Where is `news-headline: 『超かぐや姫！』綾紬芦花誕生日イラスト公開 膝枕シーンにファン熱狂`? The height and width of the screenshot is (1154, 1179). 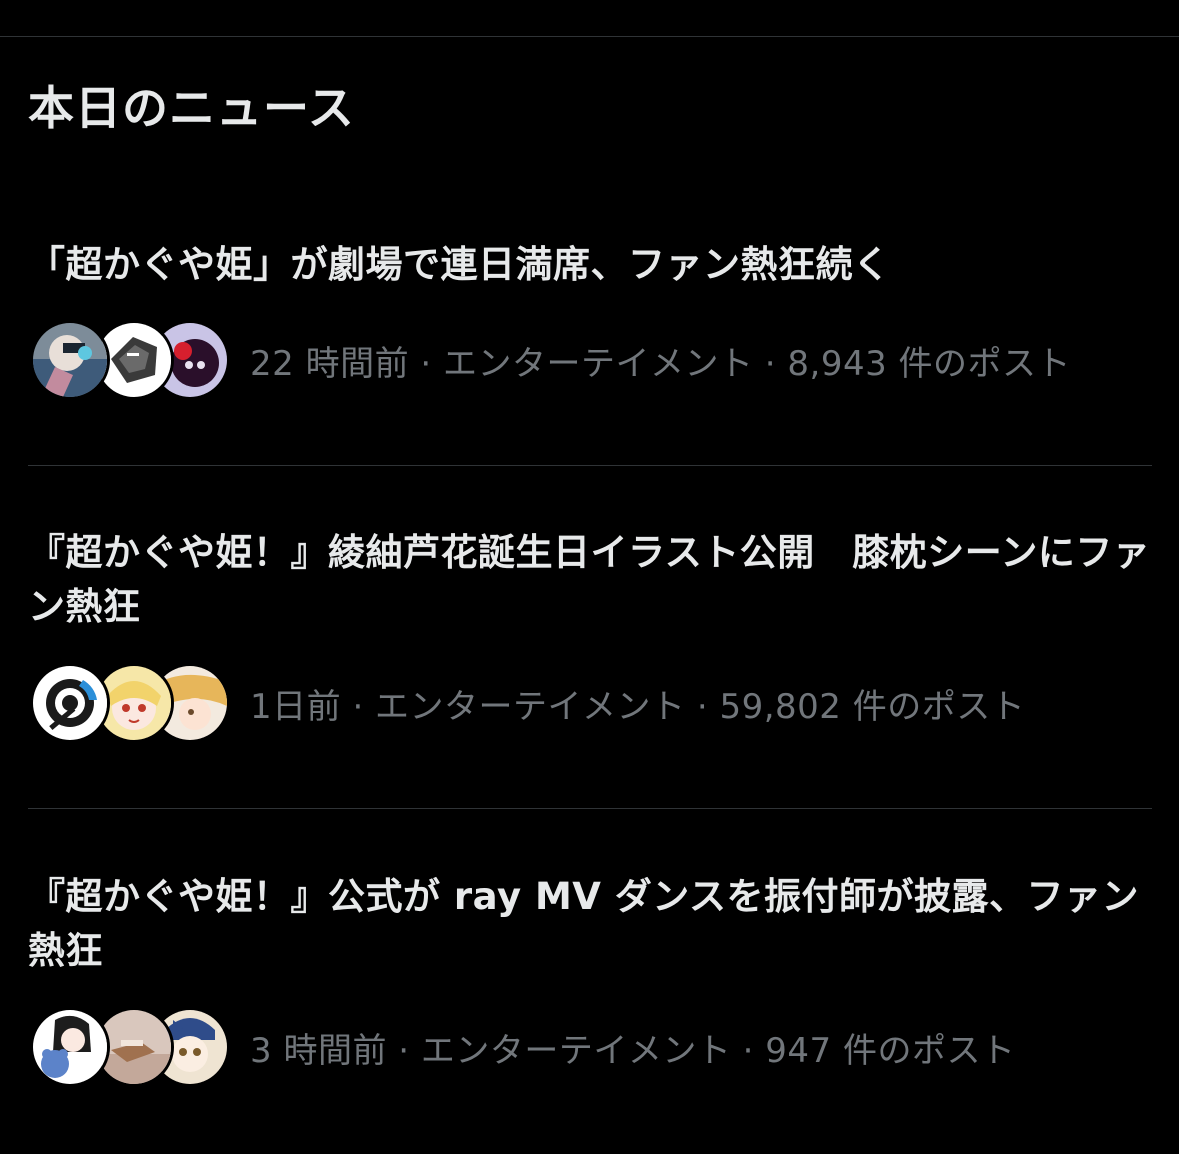
news-headline: 『超かぐや姫！』綾紬芦花誕生日イラスト公開 膝枕シーンにファン熱狂 is located at coordinates (593, 580).